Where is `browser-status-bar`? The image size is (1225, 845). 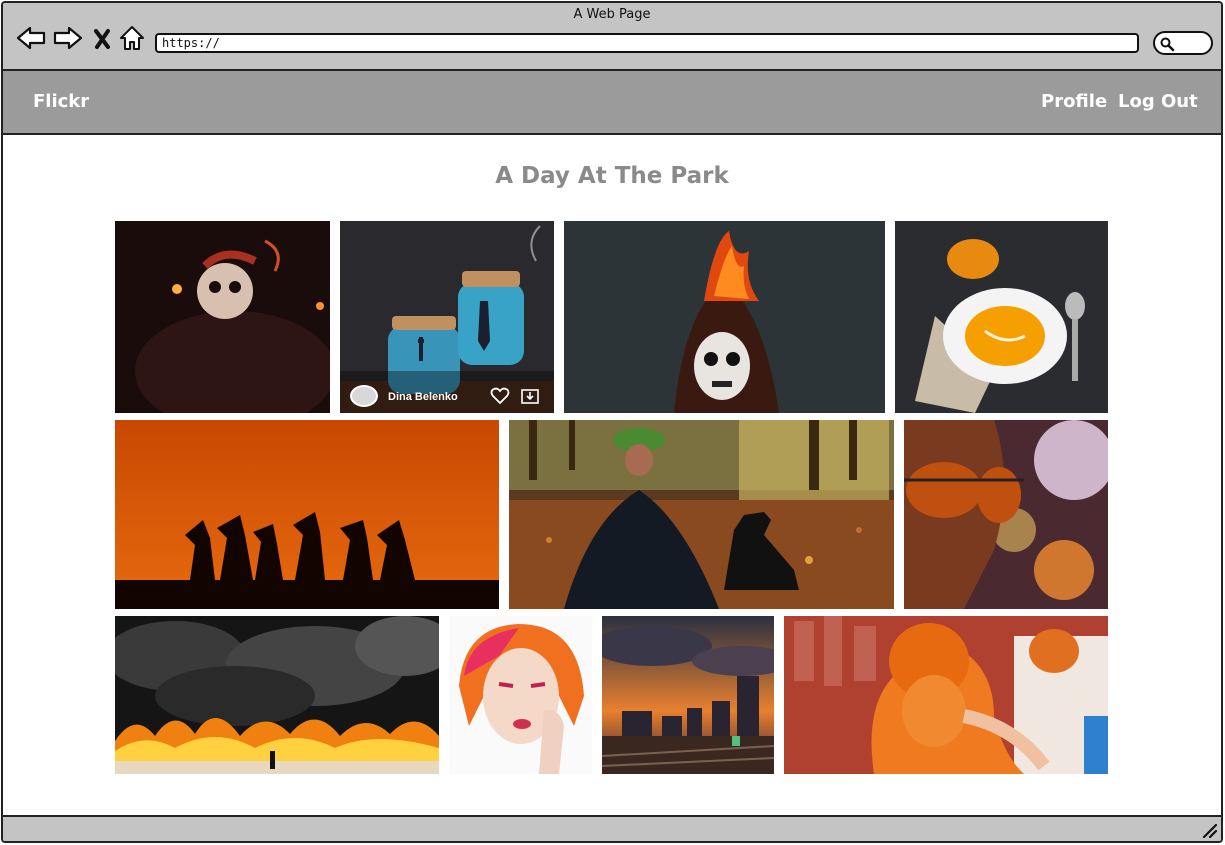 browser-status-bar is located at coordinates (612, 828).